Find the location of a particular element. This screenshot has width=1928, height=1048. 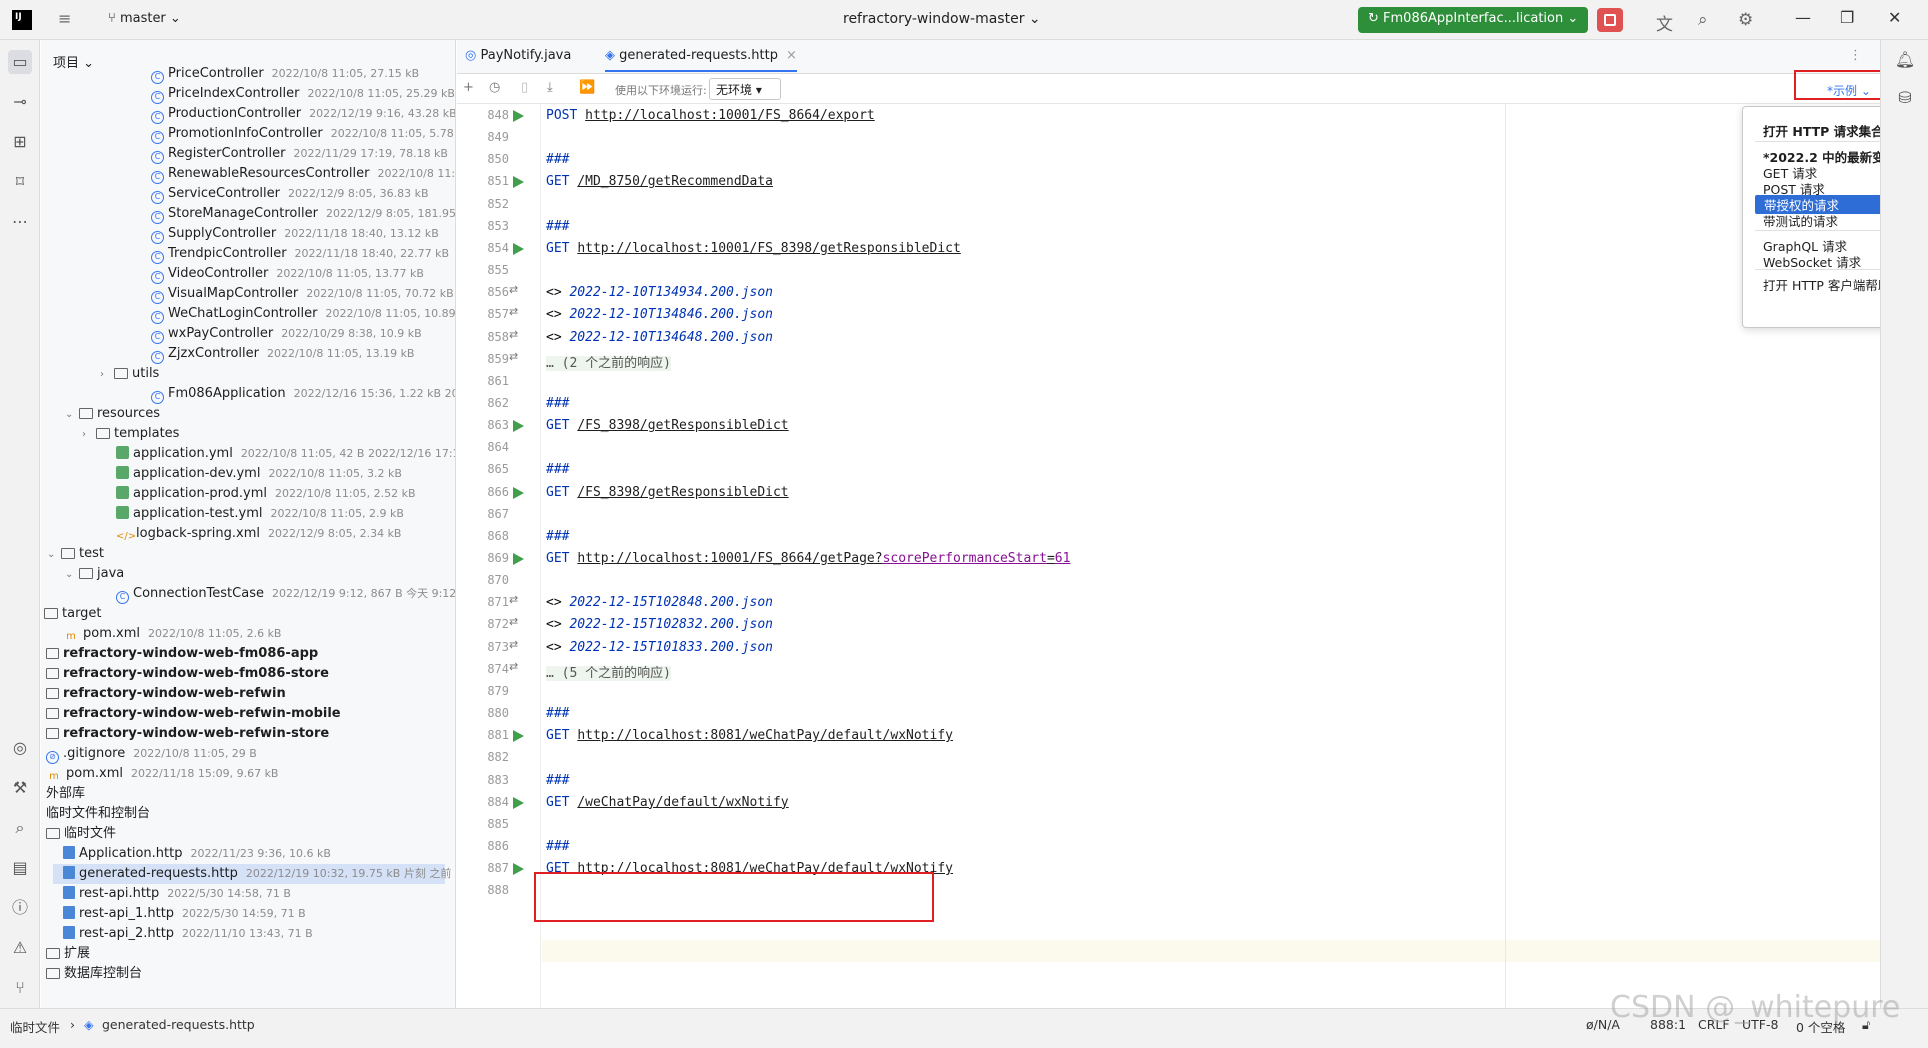

tree-item: › templates is located at coordinates (130, 434).